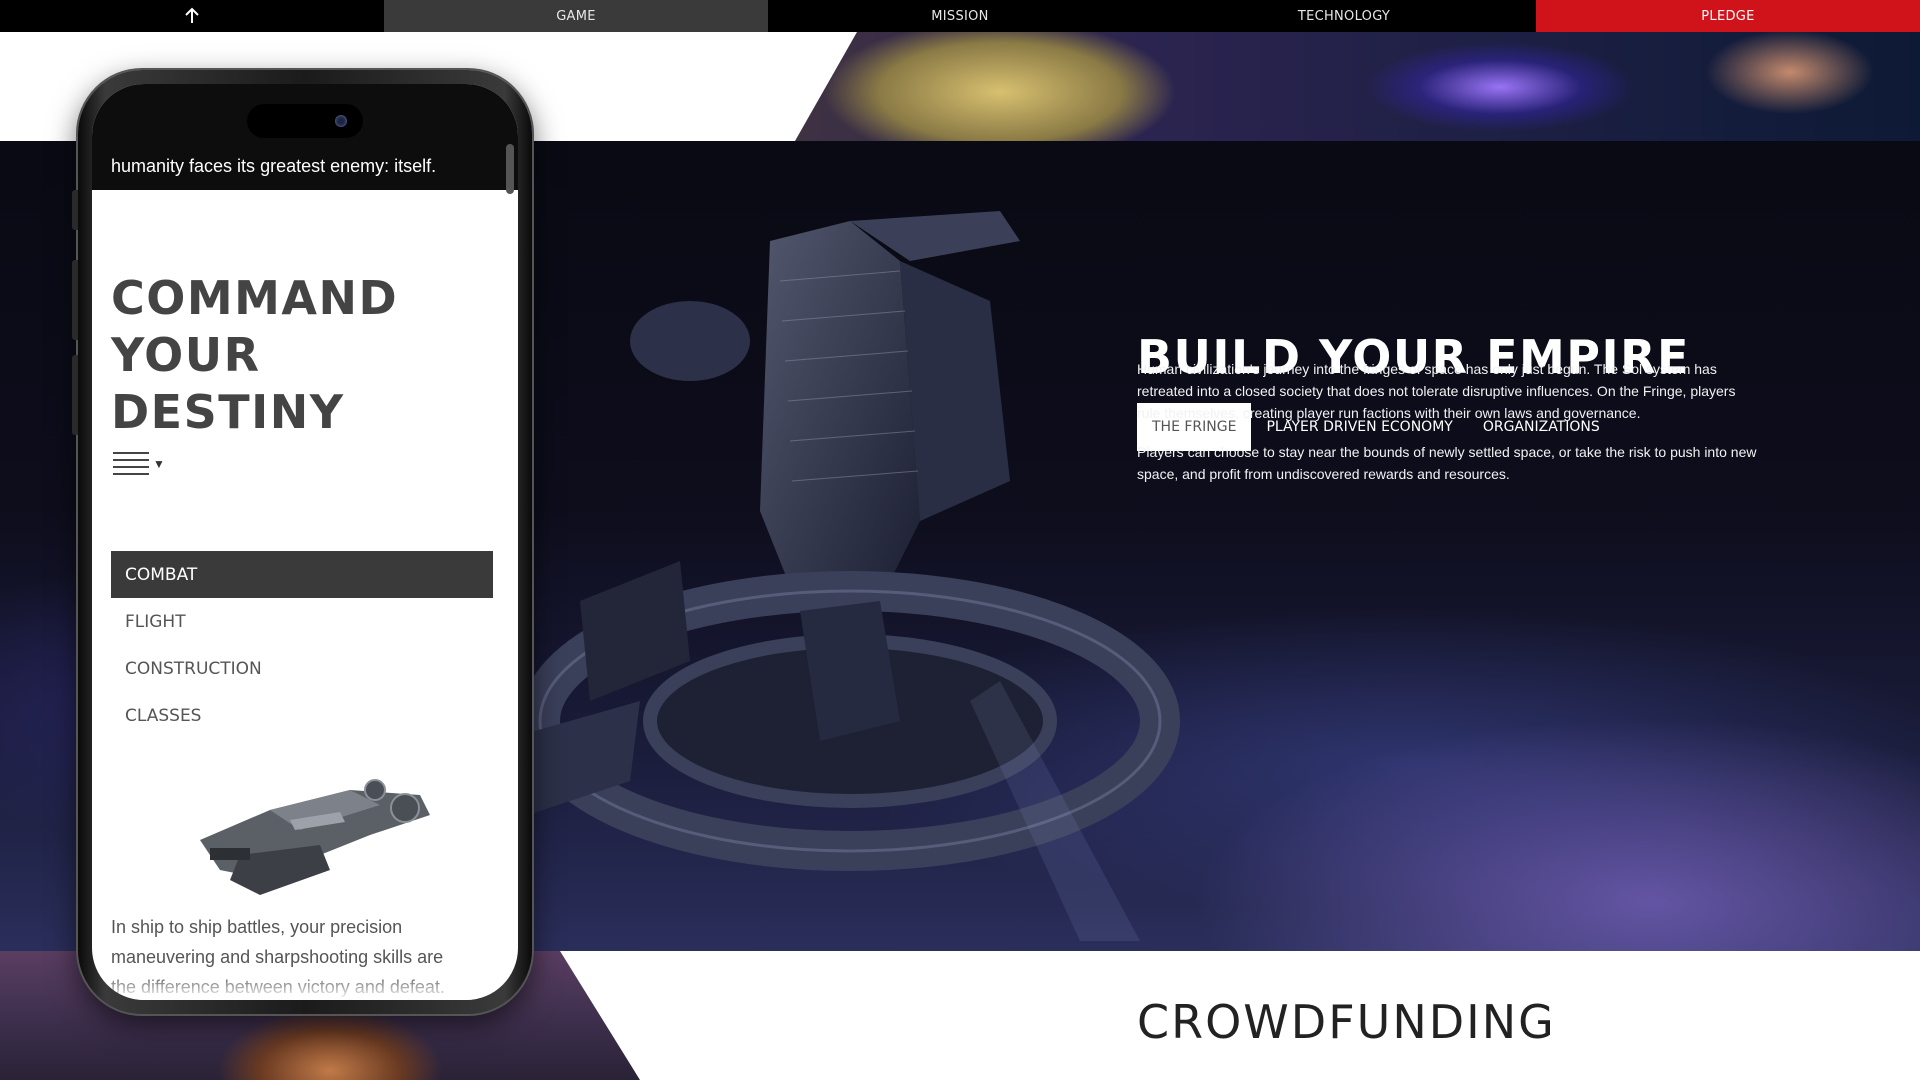 The height and width of the screenshot is (1080, 1920). I want to click on phone-fade, so click(305, 987).